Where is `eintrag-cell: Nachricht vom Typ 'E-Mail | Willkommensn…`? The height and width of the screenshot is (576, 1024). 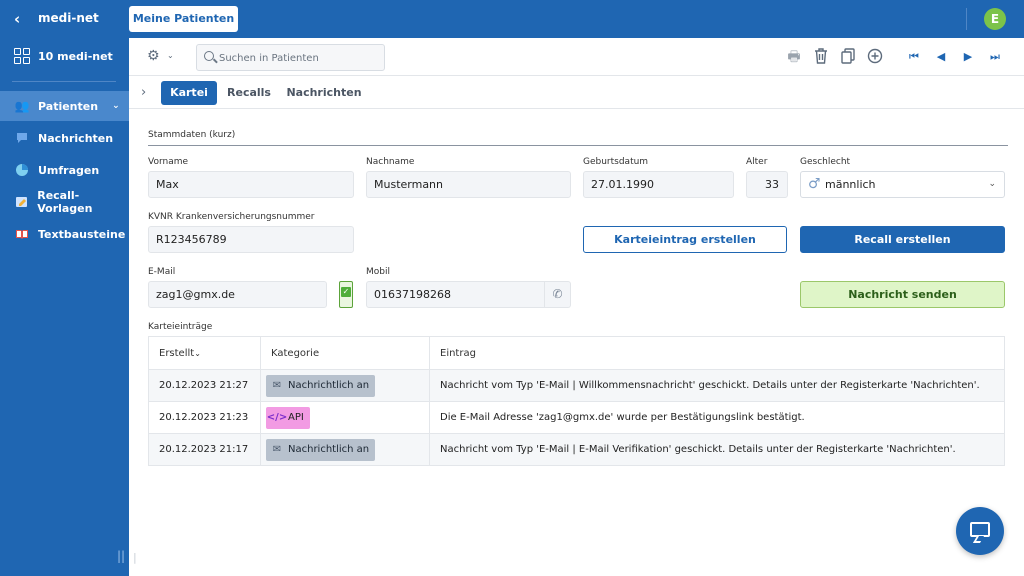 eintrag-cell: Nachricht vom Typ 'E-Mail | Willkommensn… is located at coordinates (717, 385).